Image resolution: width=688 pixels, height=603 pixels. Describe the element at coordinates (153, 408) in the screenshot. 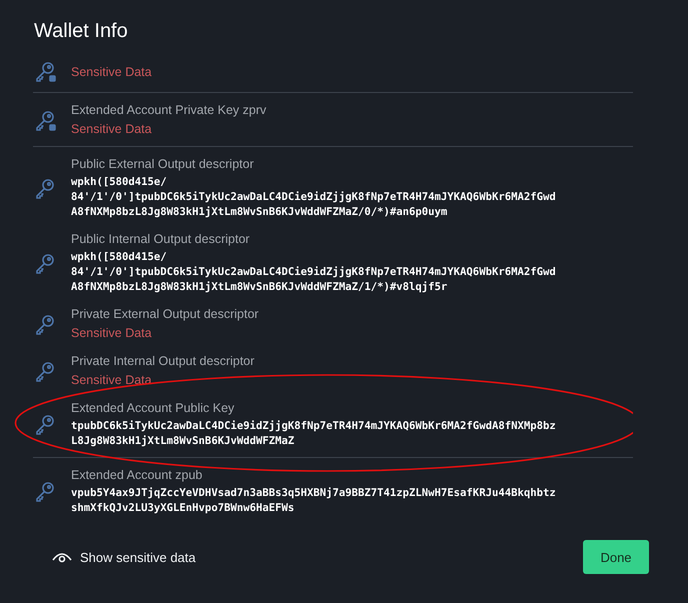

I see `field-label: Extended Account Public Key` at that location.